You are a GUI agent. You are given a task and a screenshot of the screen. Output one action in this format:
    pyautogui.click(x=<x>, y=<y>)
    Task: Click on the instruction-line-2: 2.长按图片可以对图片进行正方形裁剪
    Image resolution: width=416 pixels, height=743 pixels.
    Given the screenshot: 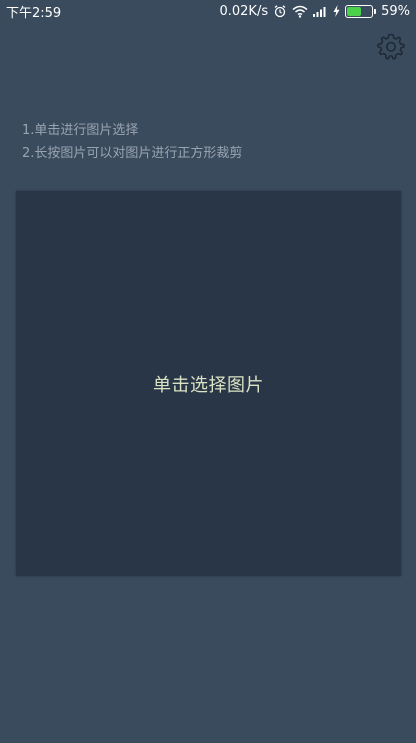 What is the action you would take?
    pyautogui.click(x=132, y=153)
    